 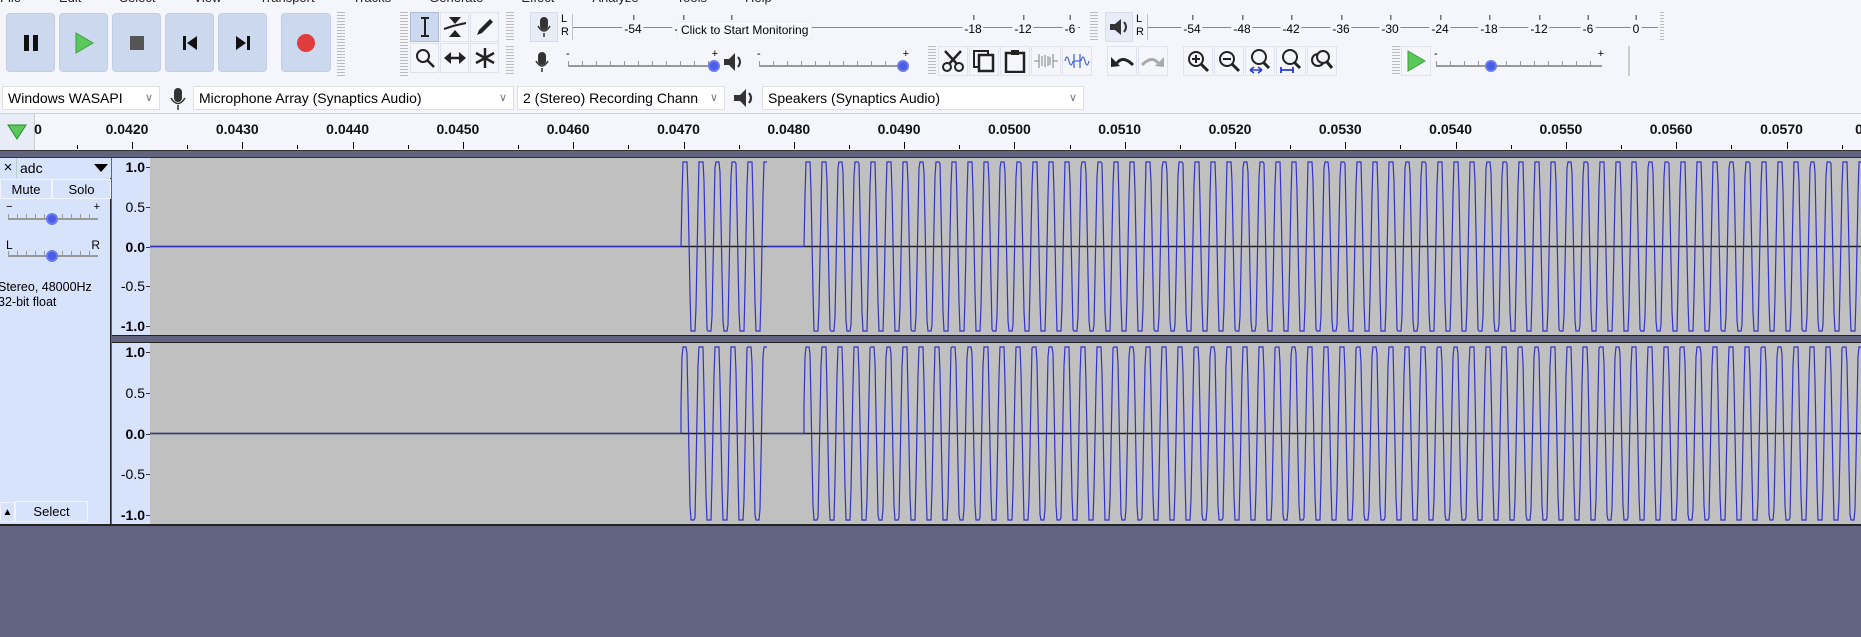 I want to click on draw-tool-button, so click(x=484, y=27).